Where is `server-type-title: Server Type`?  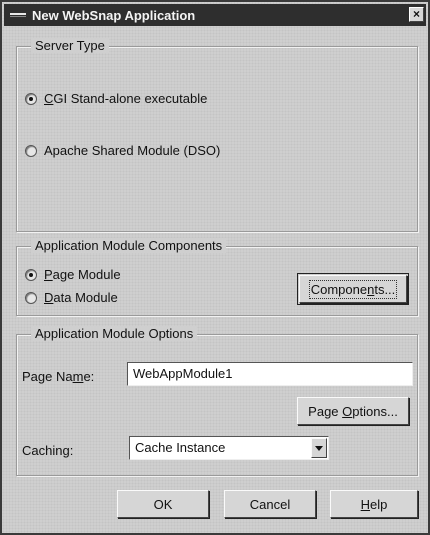
server-type-title: Server Type is located at coordinates (70, 45).